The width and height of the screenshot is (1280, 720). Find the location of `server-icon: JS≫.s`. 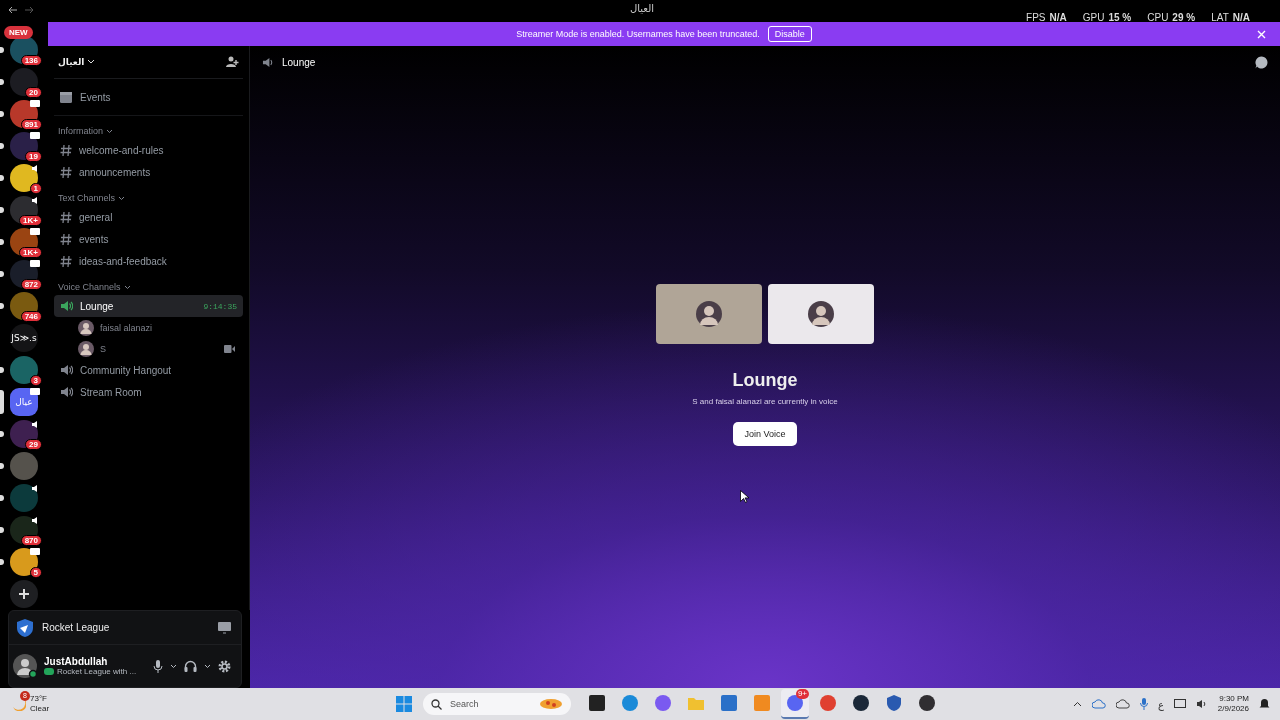

server-icon: JS≫.s is located at coordinates (24, 338).